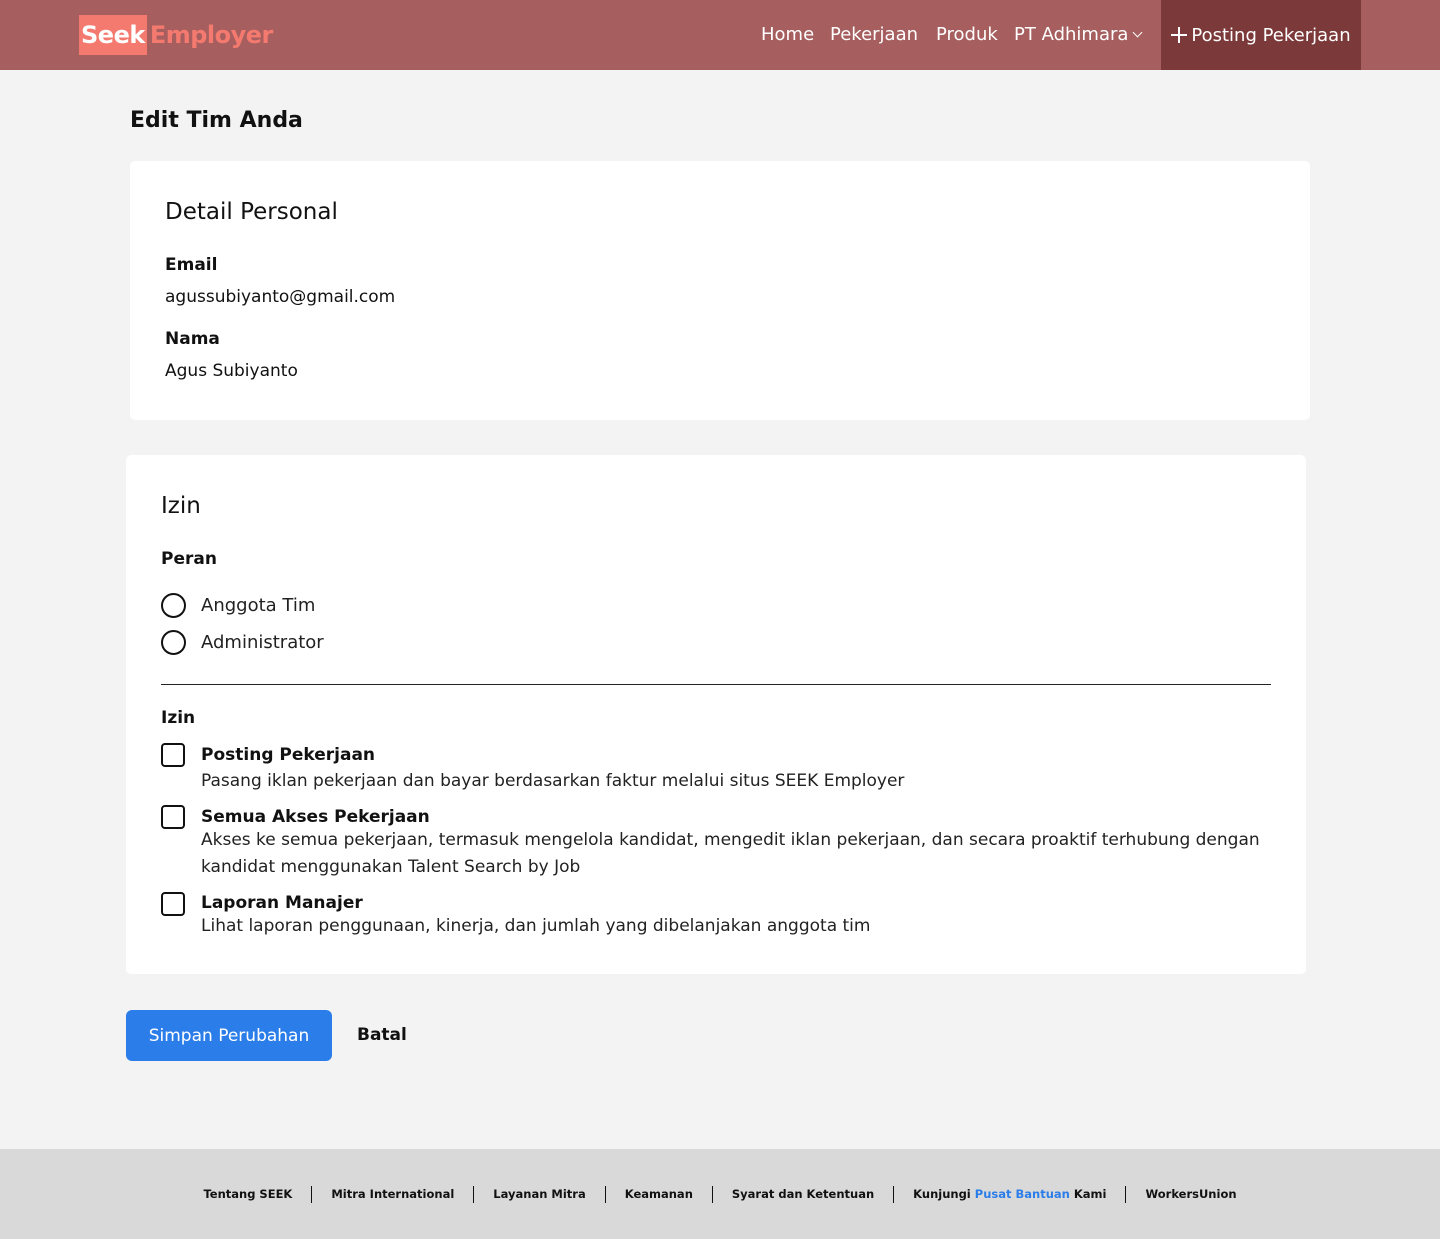 The image size is (1440, 1239). I want to click on footer-link-layanan-mitra: Layanan Mitra, so click(538, 1194).